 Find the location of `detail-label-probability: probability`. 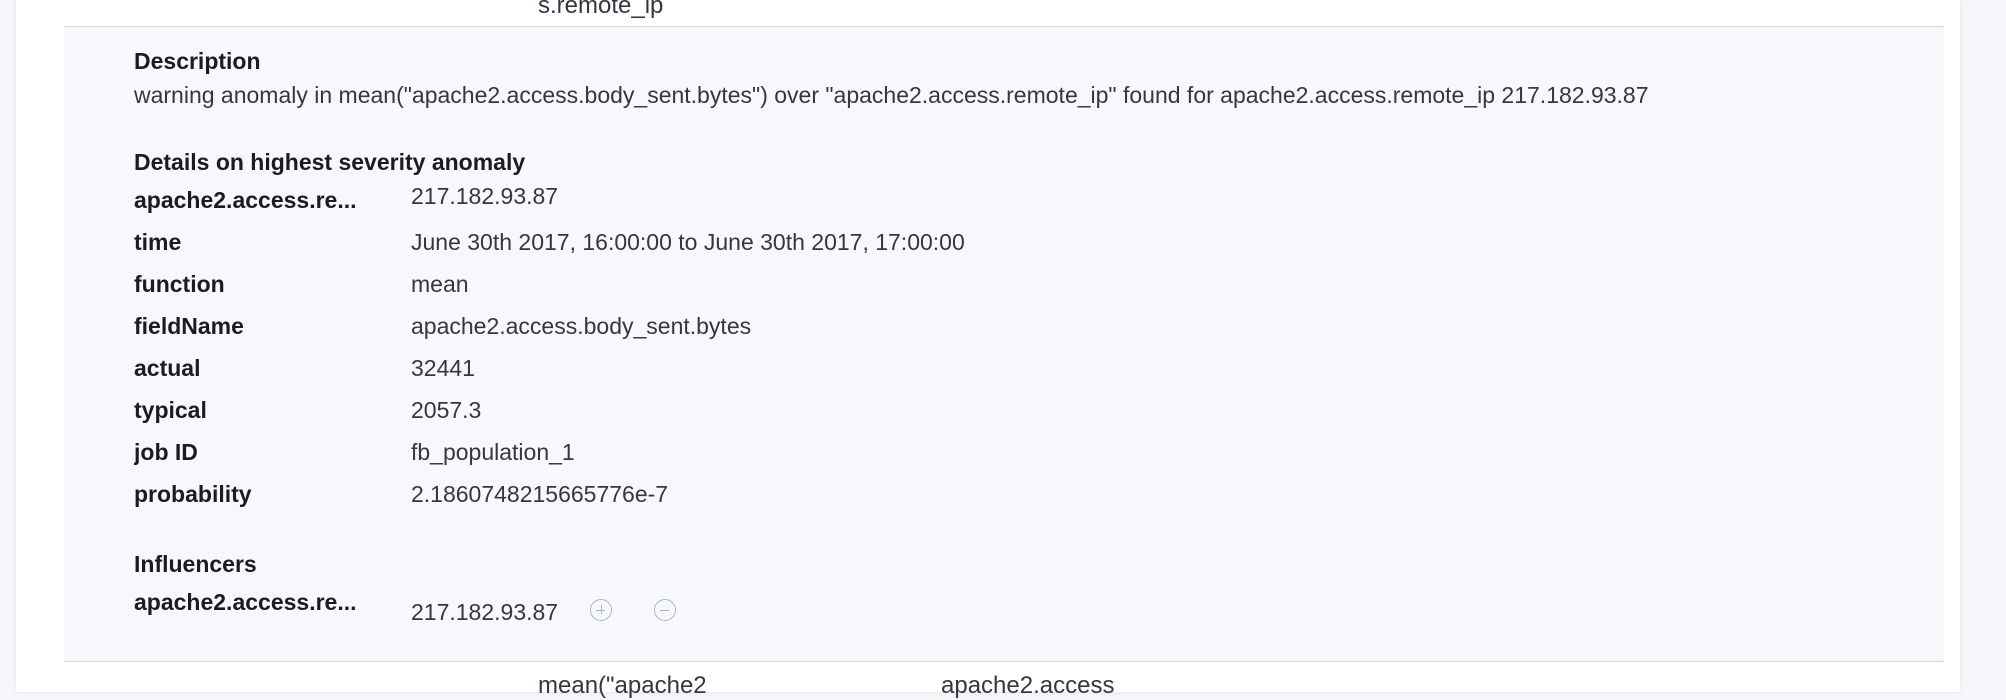

detail-label-probability: probability is located at coordinates (193, 494).